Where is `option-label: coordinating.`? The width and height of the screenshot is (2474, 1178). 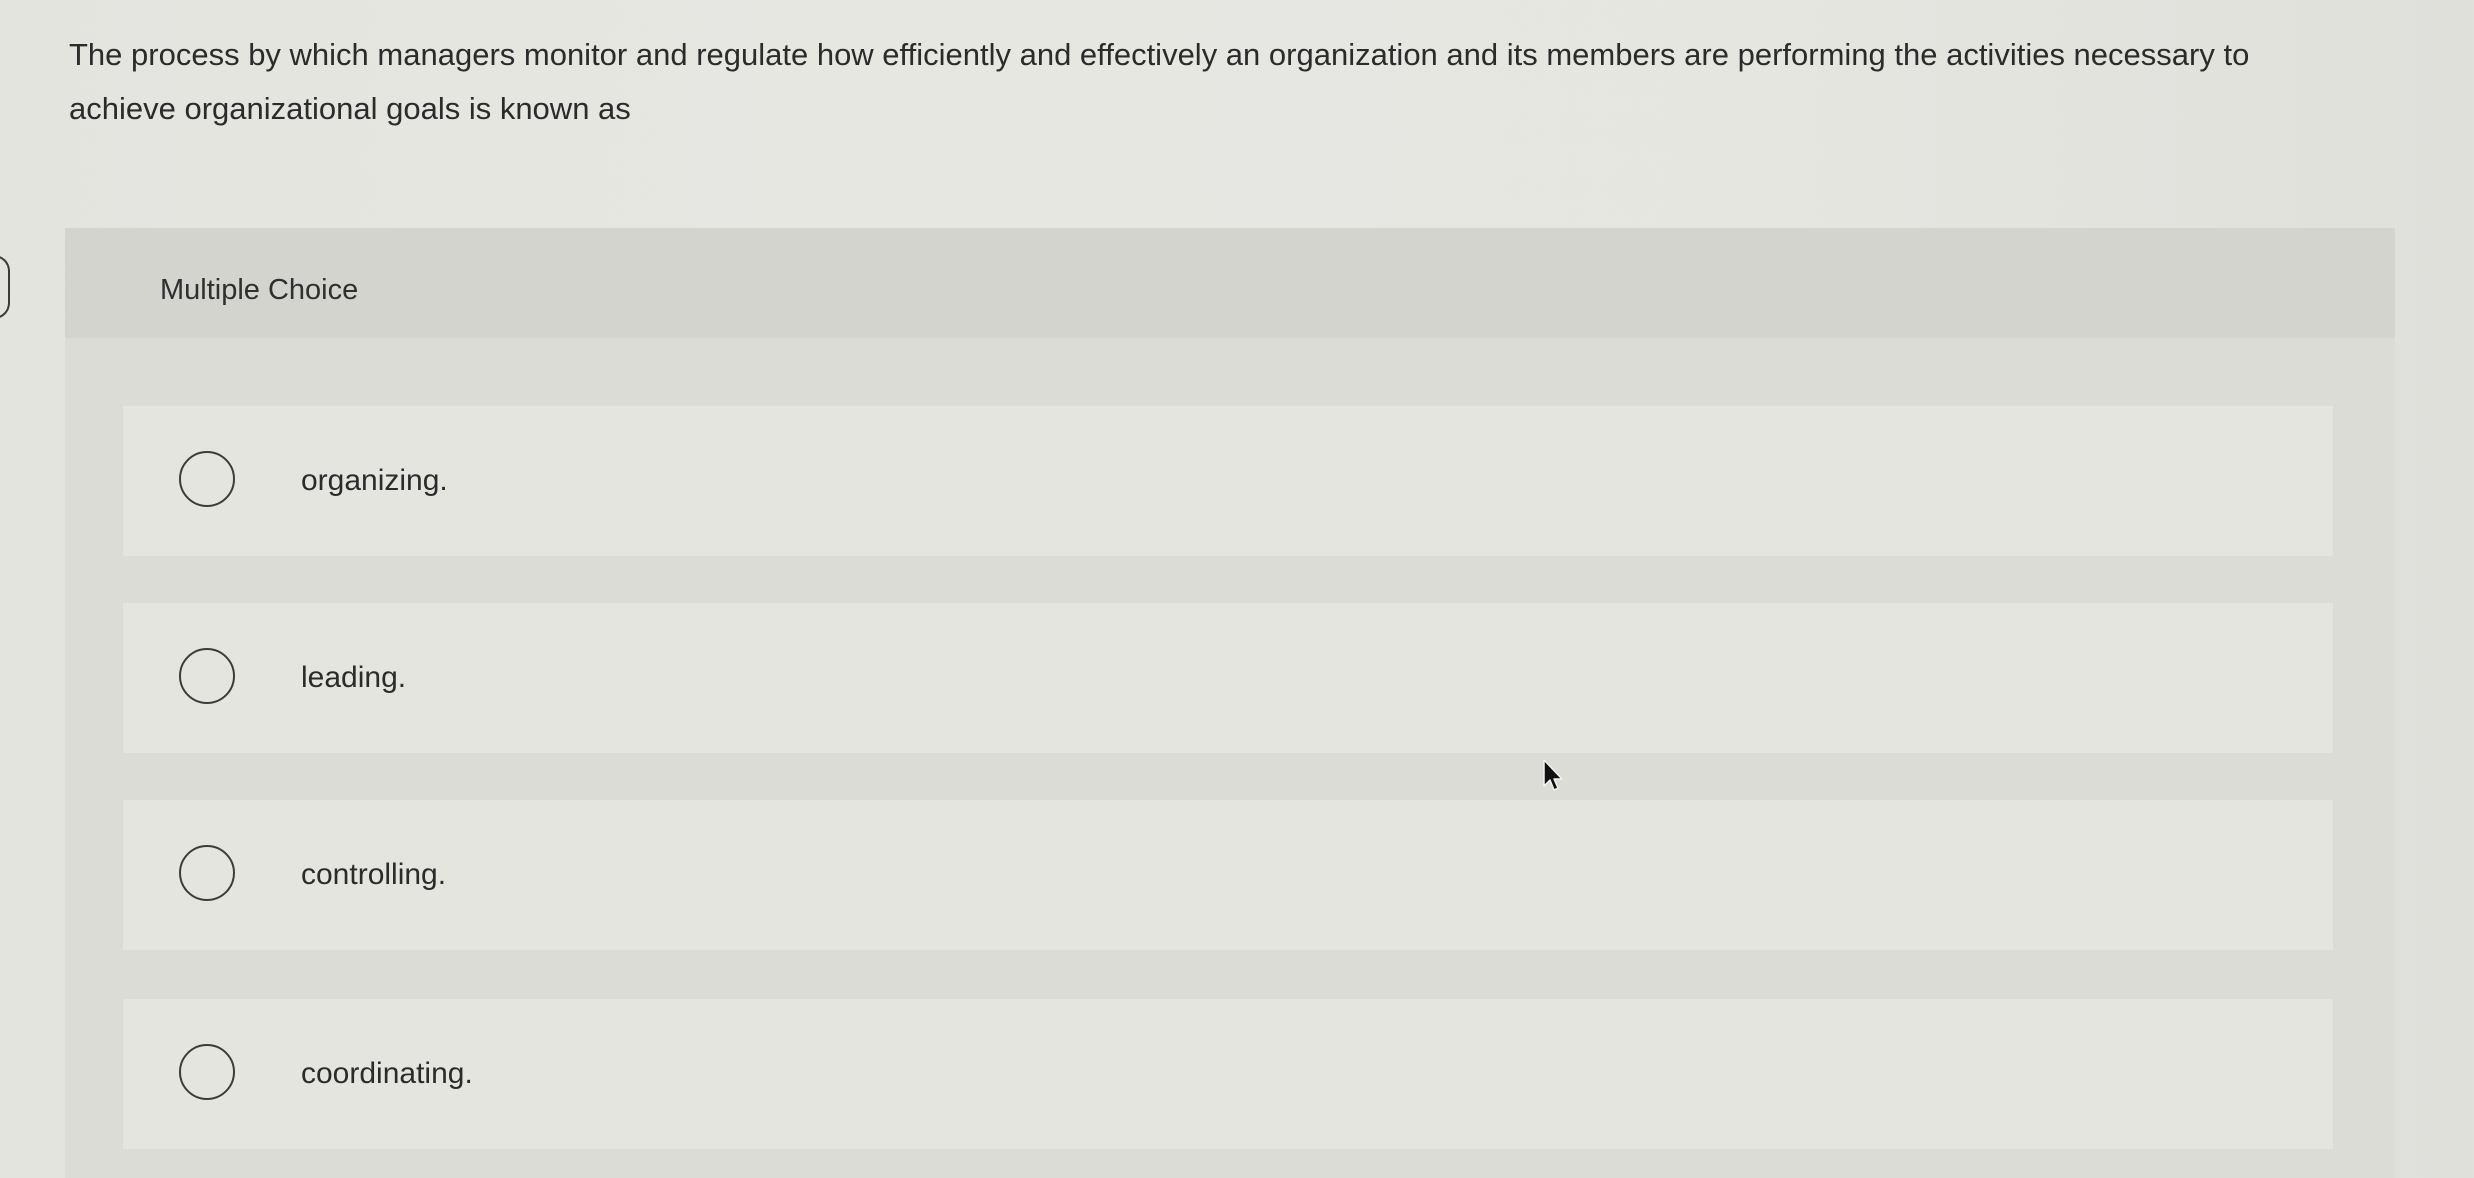
option-label: coordinating. is located at coordinates (387, 1073).